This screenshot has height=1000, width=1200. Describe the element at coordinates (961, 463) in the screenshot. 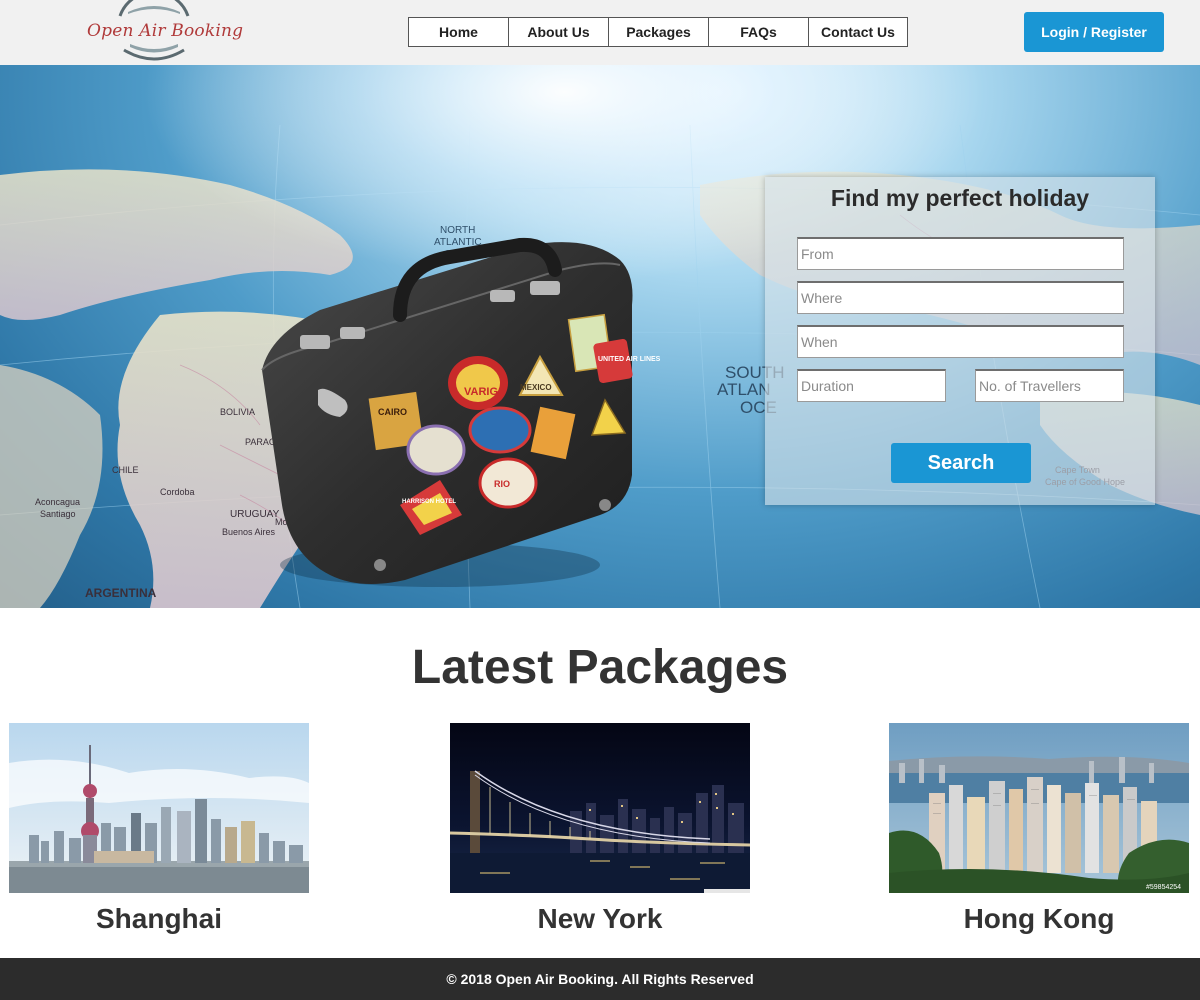

I see `search-button: Search` at that location.